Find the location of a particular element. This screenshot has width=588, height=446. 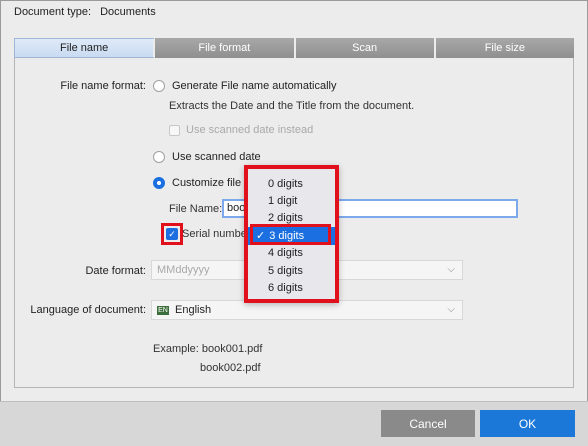

radio-generate-auto-label: Generate File name automatically is located at coordinates (254, 86).